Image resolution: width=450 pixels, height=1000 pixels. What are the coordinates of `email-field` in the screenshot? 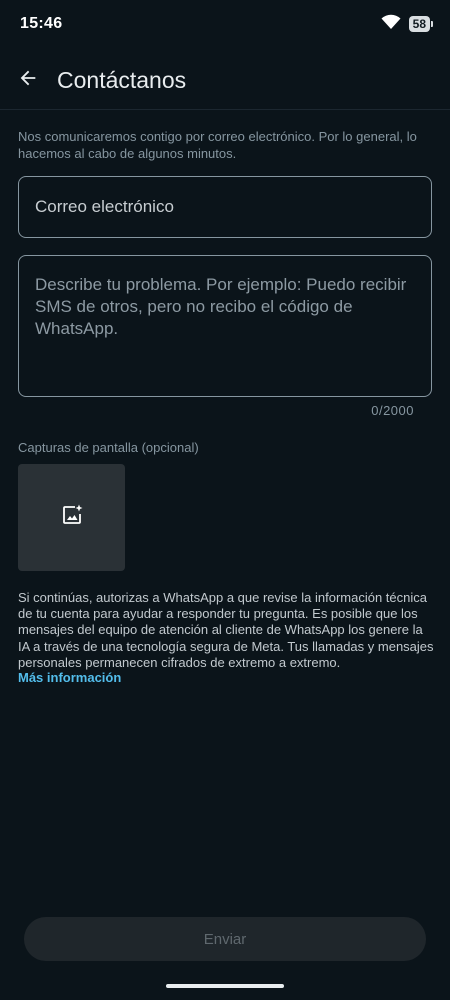 It's located at (225, 207).